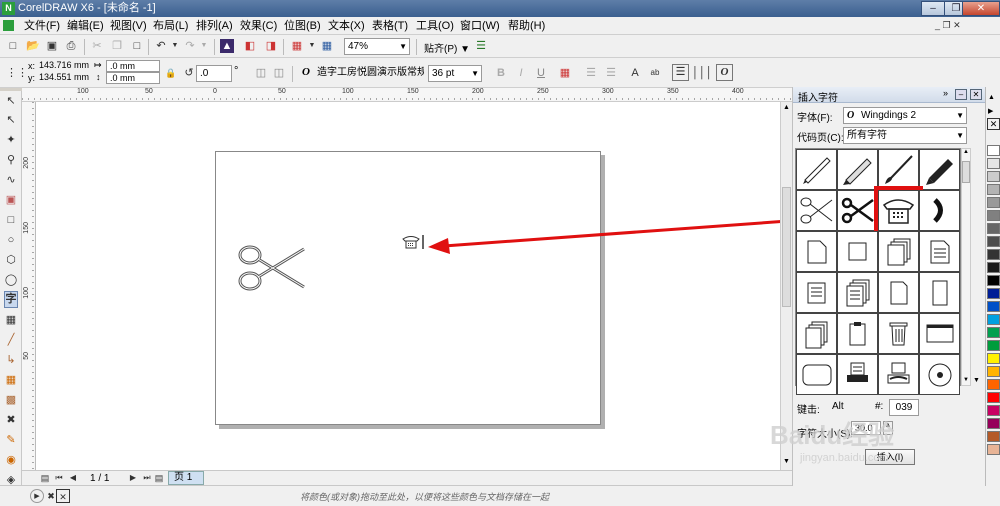 This screenshot has height=506, width=1000. What do you see at coordinates (11, 360) in the screenshot?
I see `connector-tool-icon: ↳` at bounding box center [11, 360].